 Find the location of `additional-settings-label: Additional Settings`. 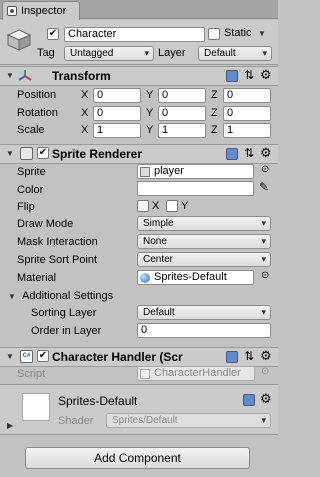

additional-settings-label: Additional Settings is located at coordinates (67, 296).